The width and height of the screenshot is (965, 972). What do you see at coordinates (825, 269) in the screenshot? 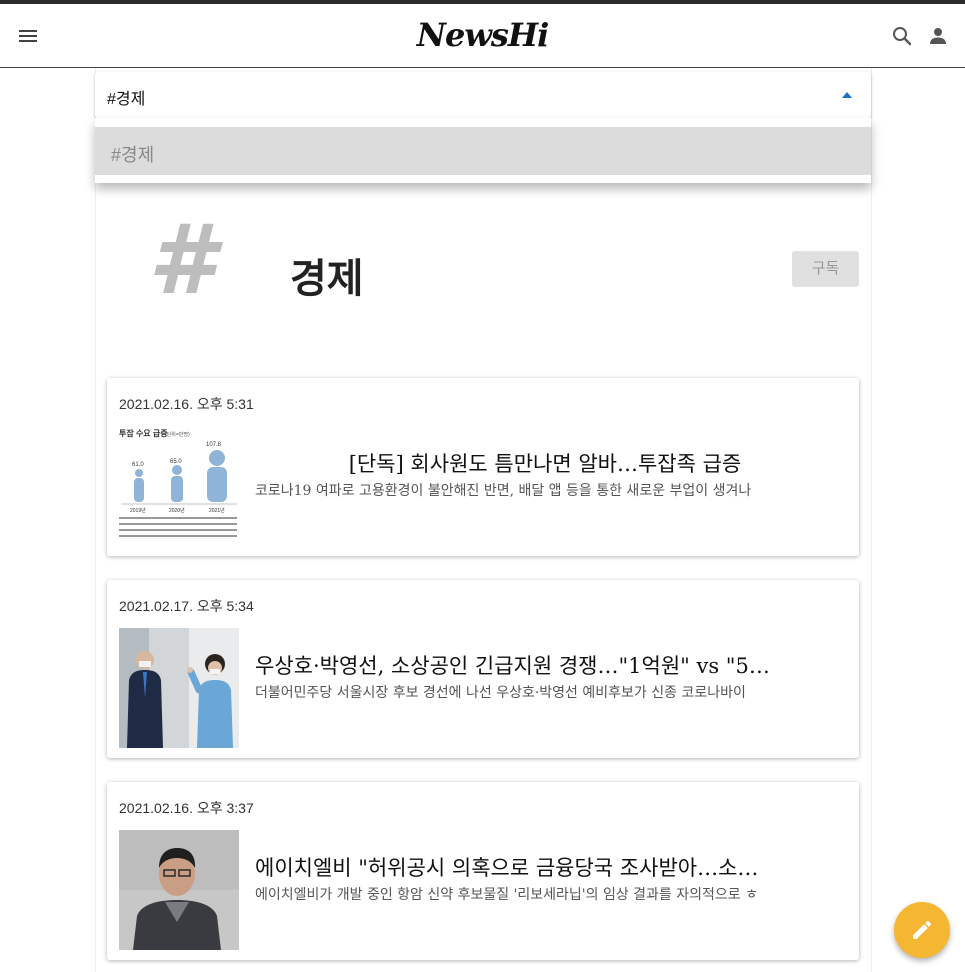
I see `subscribe-button: 구독` at bounding box center [825, 269].